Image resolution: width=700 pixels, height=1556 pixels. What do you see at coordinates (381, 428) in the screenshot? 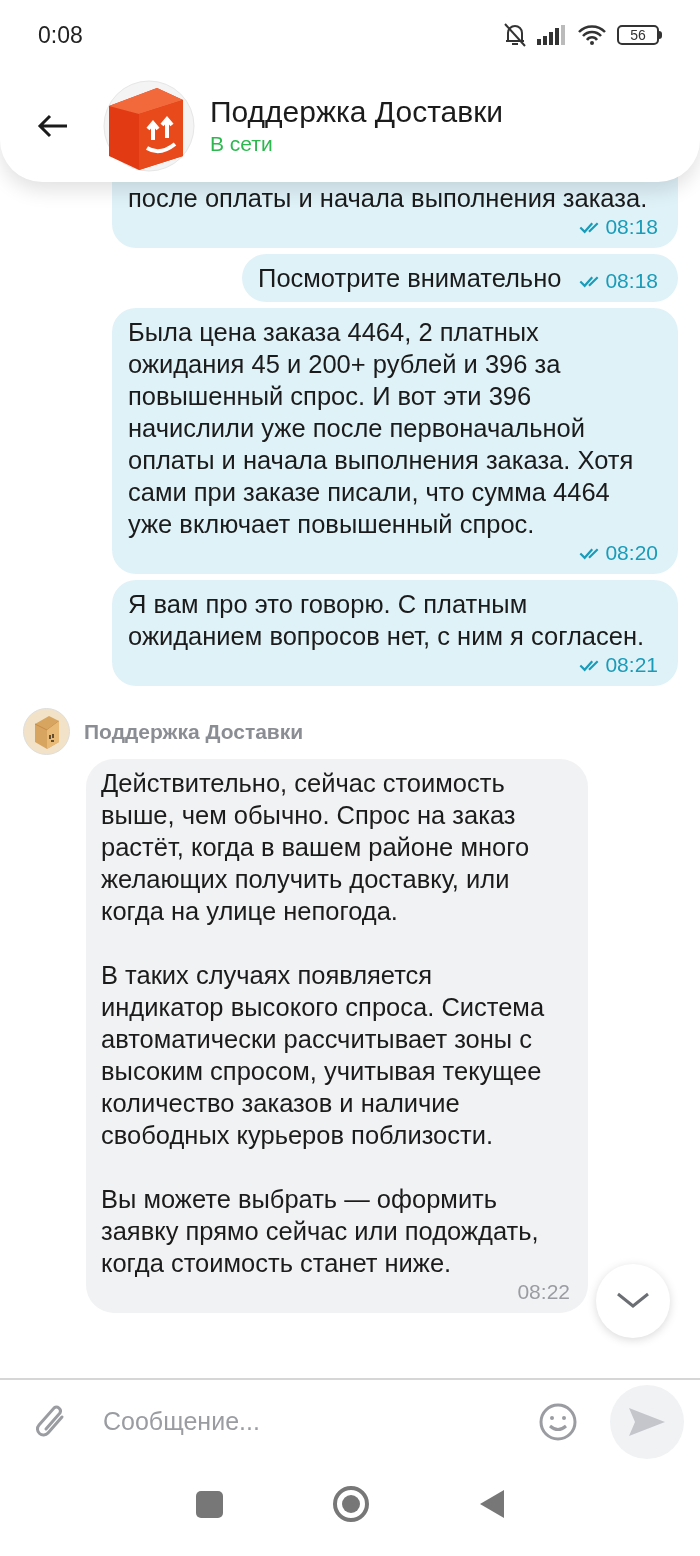
I see `message-text: Была цена заказа 4464, 2 платных ожидания 45 и 200+ рублей и 396 за повышенный спрос. И вот эти 396 начислили уже после первоначальной оплаты и начала выполнения заказа. Хотя сами при заказе писали, что сумма 4464 уже включает повышенный спрос.` at bounding box center [381, 428].